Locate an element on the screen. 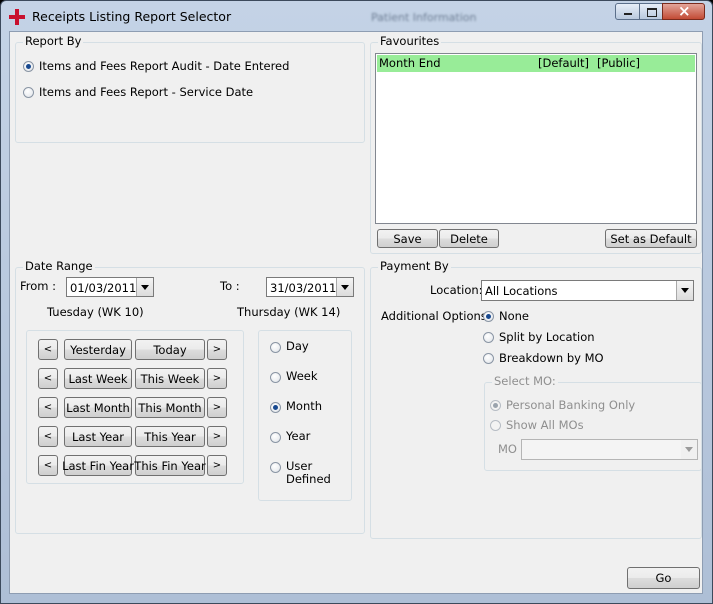  additional-options-label: Additional Options: is located at coordinates (436, 316).